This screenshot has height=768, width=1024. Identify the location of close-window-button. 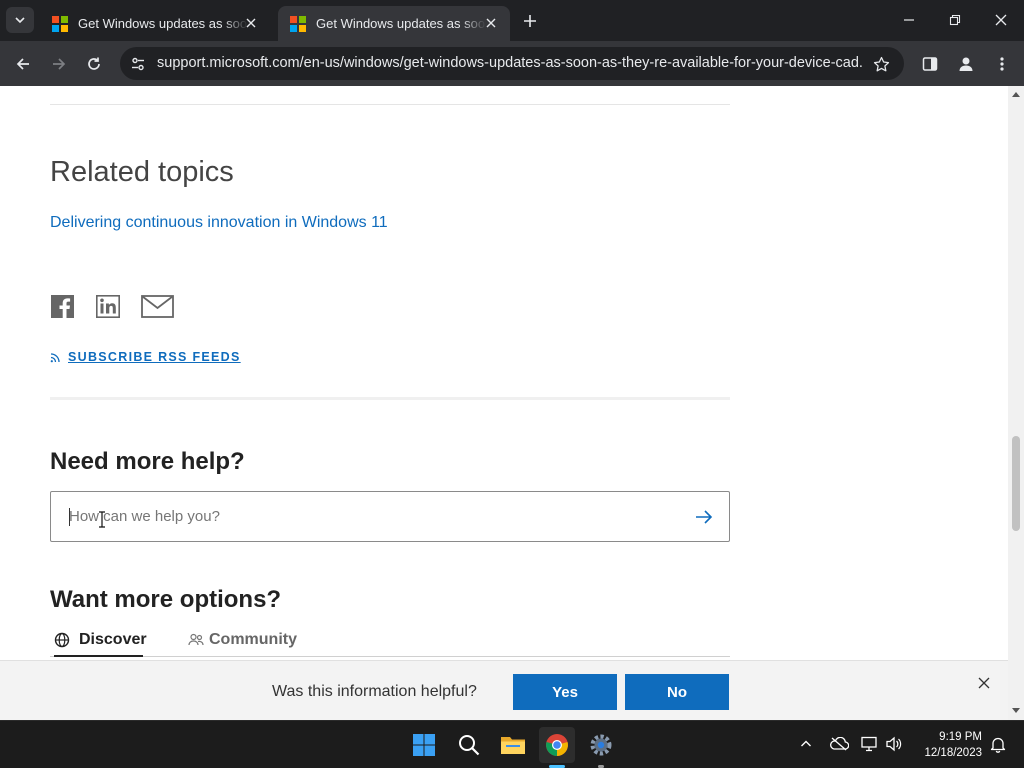
(1001, 20).